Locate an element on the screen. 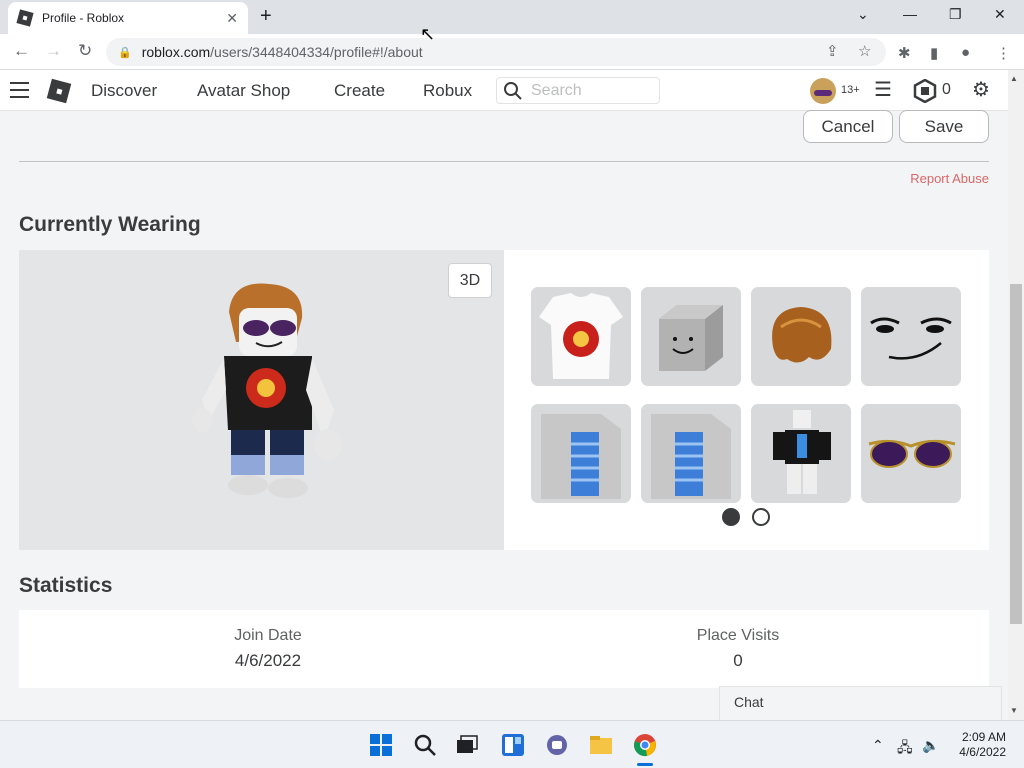 This screenshot has width=1024, height=768. forward-icon: → is located at coordinates (53, 51).